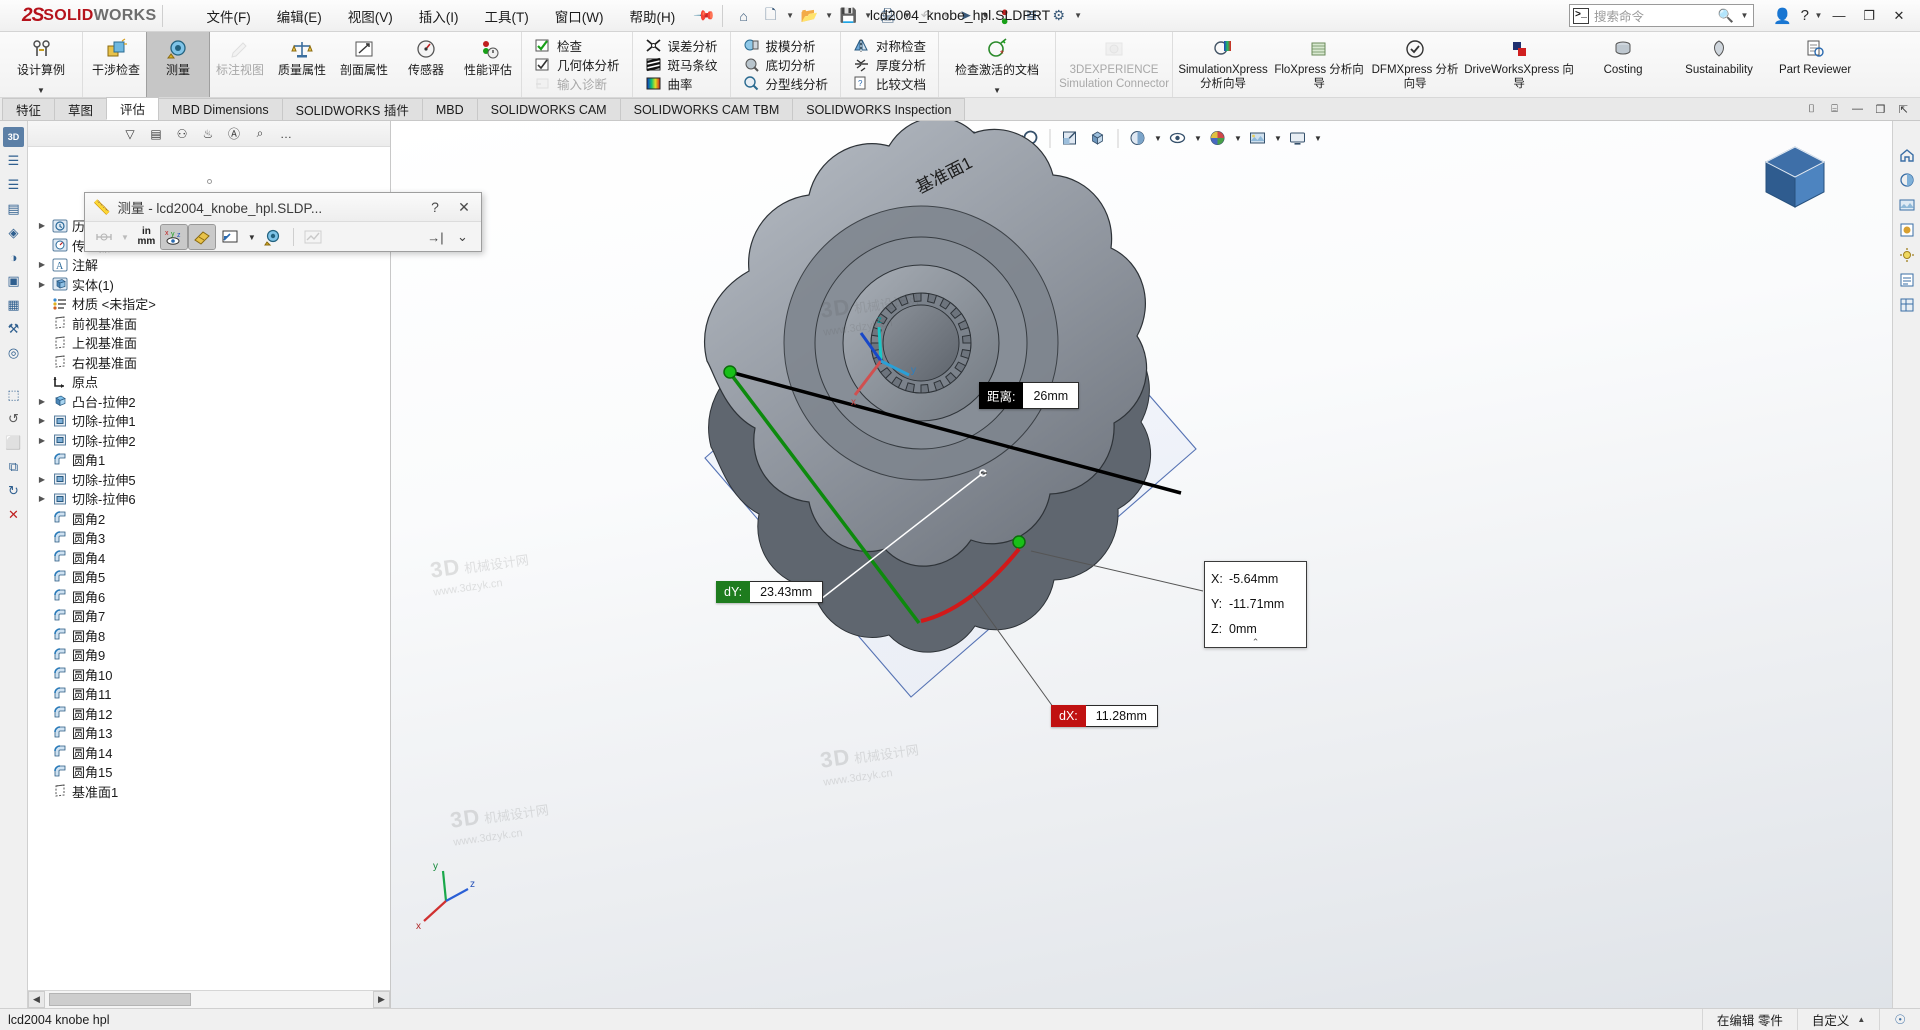  Describe the element at coordinates (1623, 64) in the screenshot. I see `ribbon-button-costing: Costing` at that location.